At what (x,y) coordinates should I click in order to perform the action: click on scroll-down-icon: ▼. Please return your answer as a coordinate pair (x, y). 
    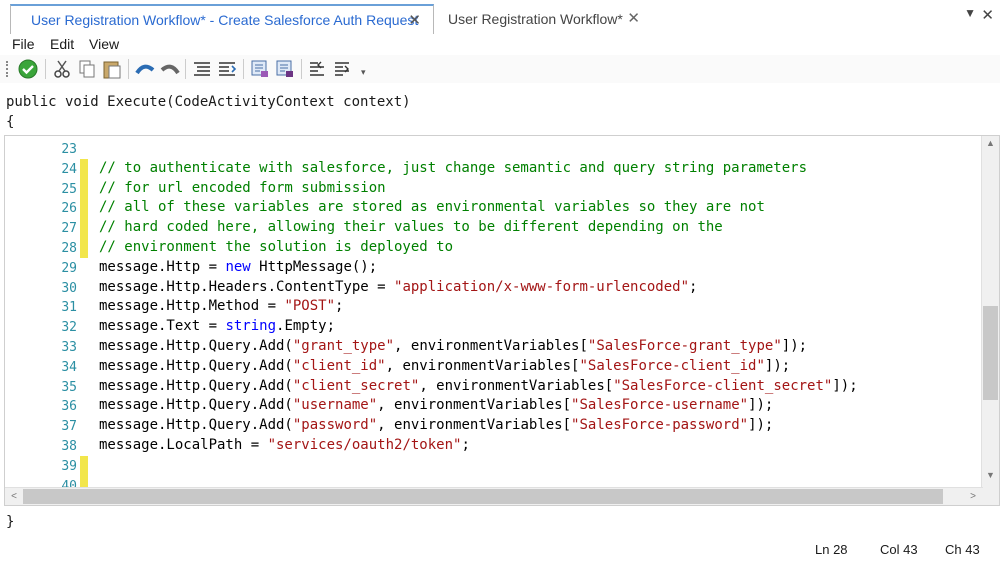
    Looking at the image, I should click on (990, 478).